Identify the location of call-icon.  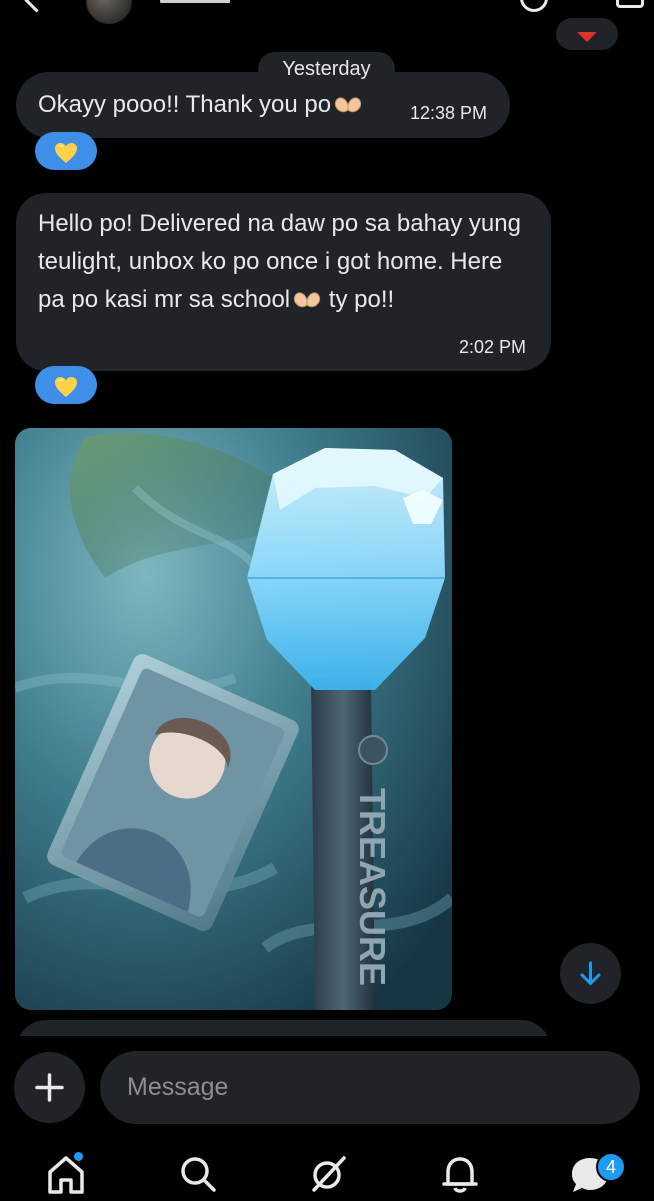
(534, 6).